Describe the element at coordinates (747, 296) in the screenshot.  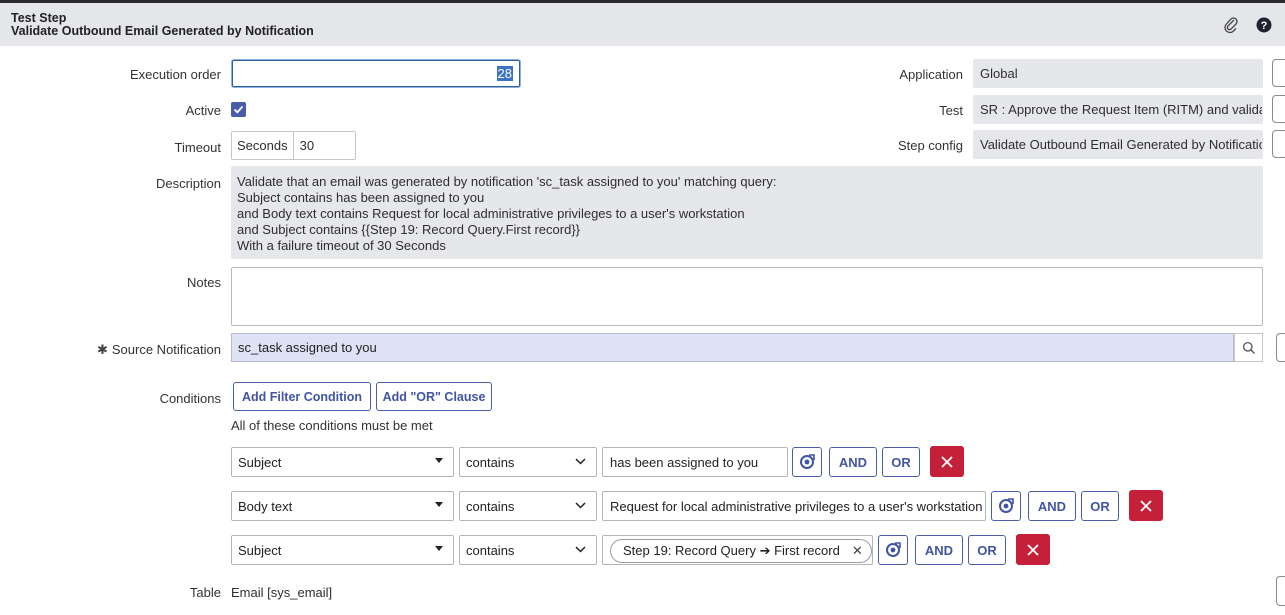
I see `notes-textarea` at that location.